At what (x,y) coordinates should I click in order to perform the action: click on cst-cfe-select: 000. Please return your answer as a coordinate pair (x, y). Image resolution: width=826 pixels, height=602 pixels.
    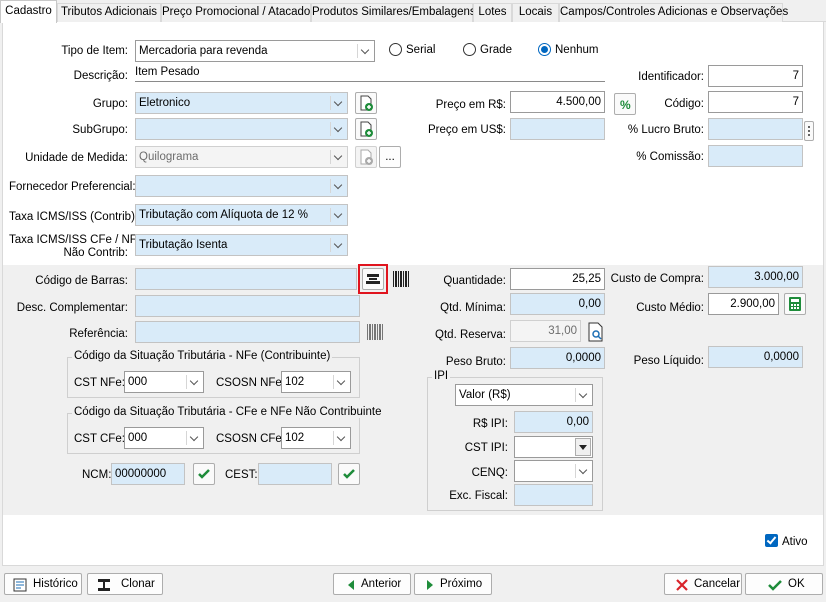
    Looking at the image, I should click on (164, 438).